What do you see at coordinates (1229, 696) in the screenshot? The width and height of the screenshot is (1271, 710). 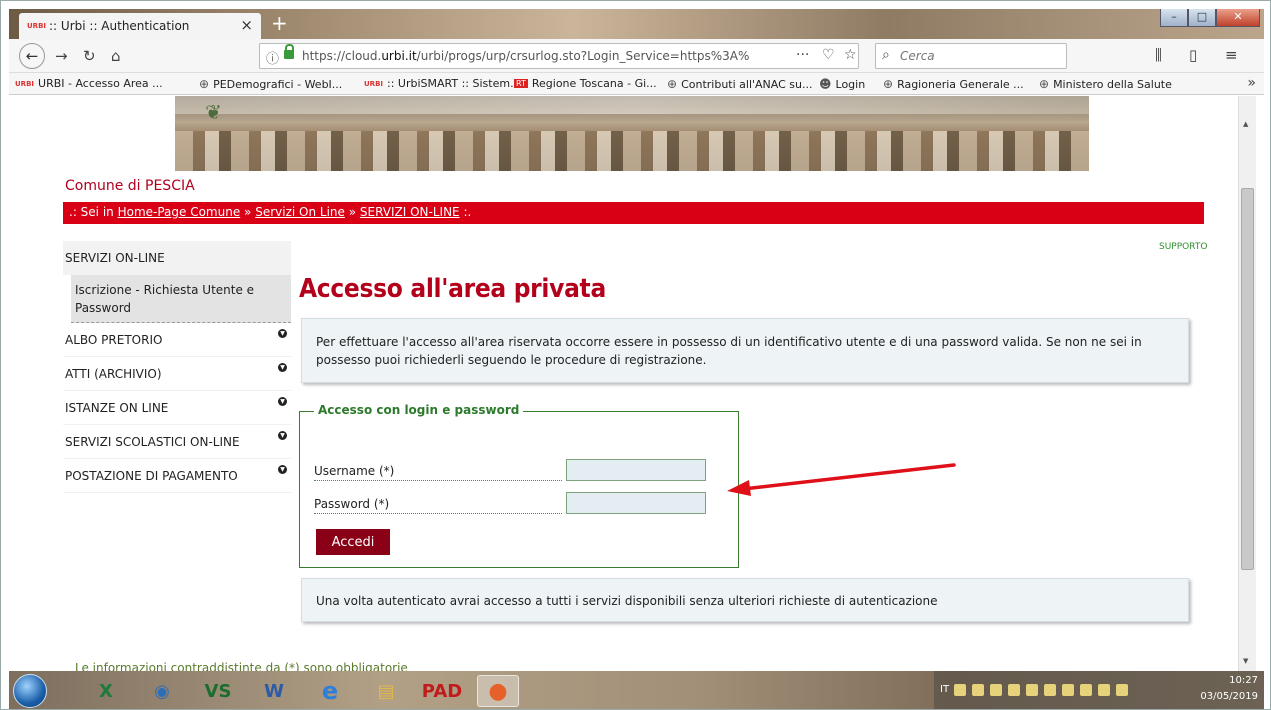 I see `clock-date: 03/05/2019` at bounding box center [1229, 696].